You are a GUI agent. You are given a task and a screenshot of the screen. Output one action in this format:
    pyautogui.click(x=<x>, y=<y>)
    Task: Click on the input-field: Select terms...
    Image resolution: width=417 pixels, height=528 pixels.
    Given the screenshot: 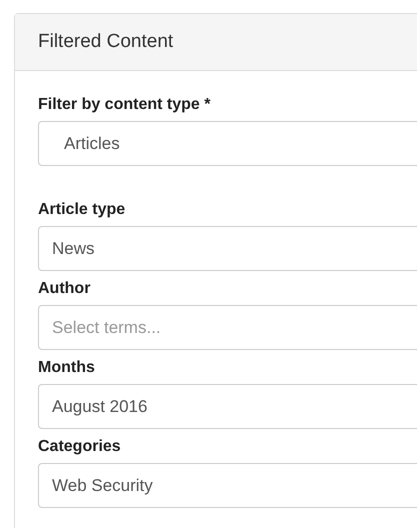 What is the action you would take?
    pyautogui.click(x=227, y=327)
    